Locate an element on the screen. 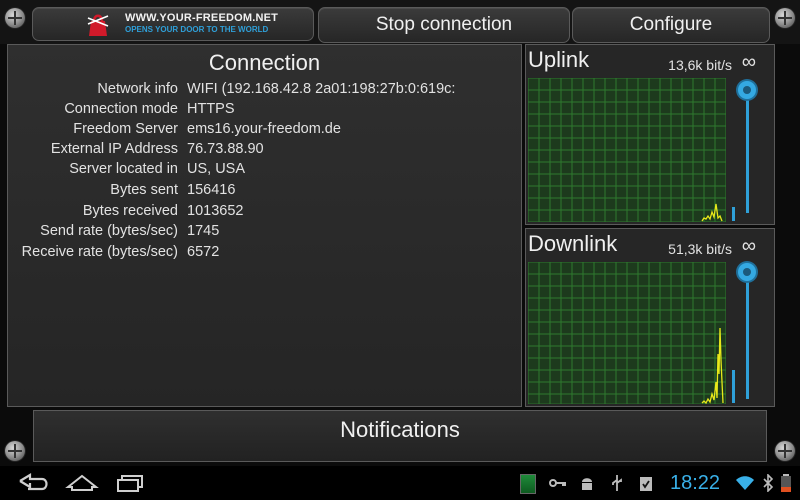  info-row: Bytes sent 156416 is located at coordinates (264, 192).